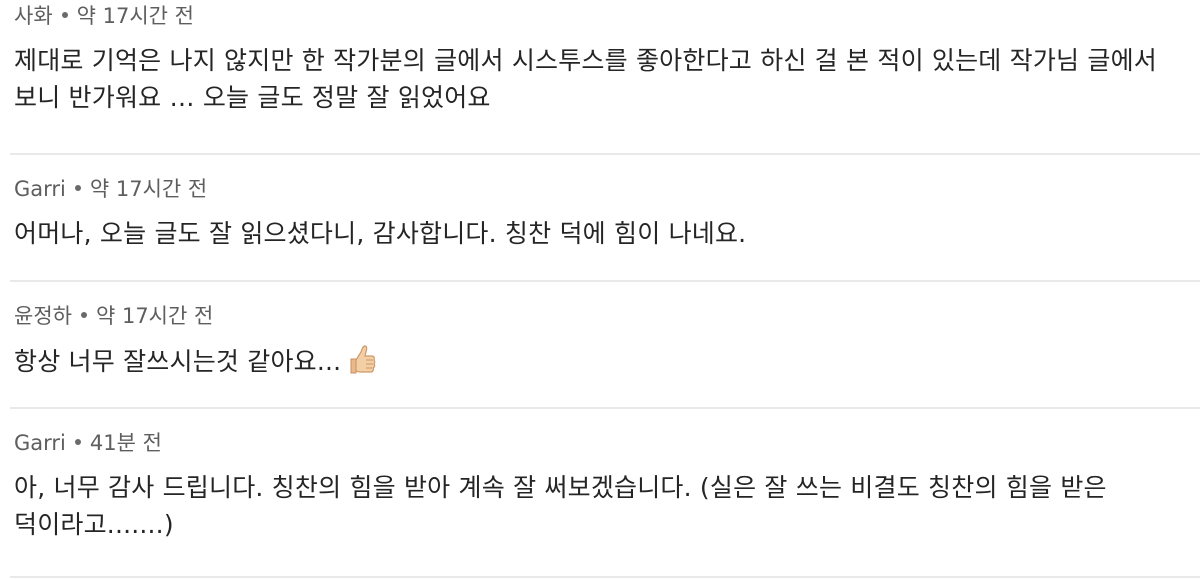 The width and height of the screenshot is (1200, 580). Describe the element at coordinates (361, 360) in the screenshot. I see `thumbs-up-icon` at that location.